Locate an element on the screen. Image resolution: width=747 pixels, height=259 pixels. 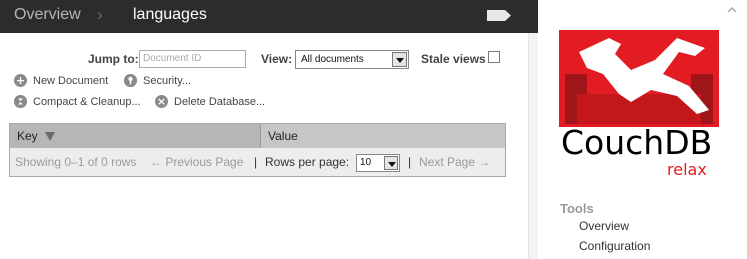
key-icon is located at coordinates (130, 80).